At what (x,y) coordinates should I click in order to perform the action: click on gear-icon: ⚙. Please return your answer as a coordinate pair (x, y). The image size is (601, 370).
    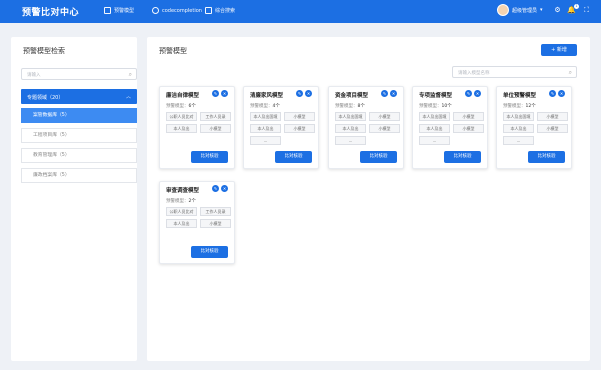
    Looking at the image, I should click on (557, 10).